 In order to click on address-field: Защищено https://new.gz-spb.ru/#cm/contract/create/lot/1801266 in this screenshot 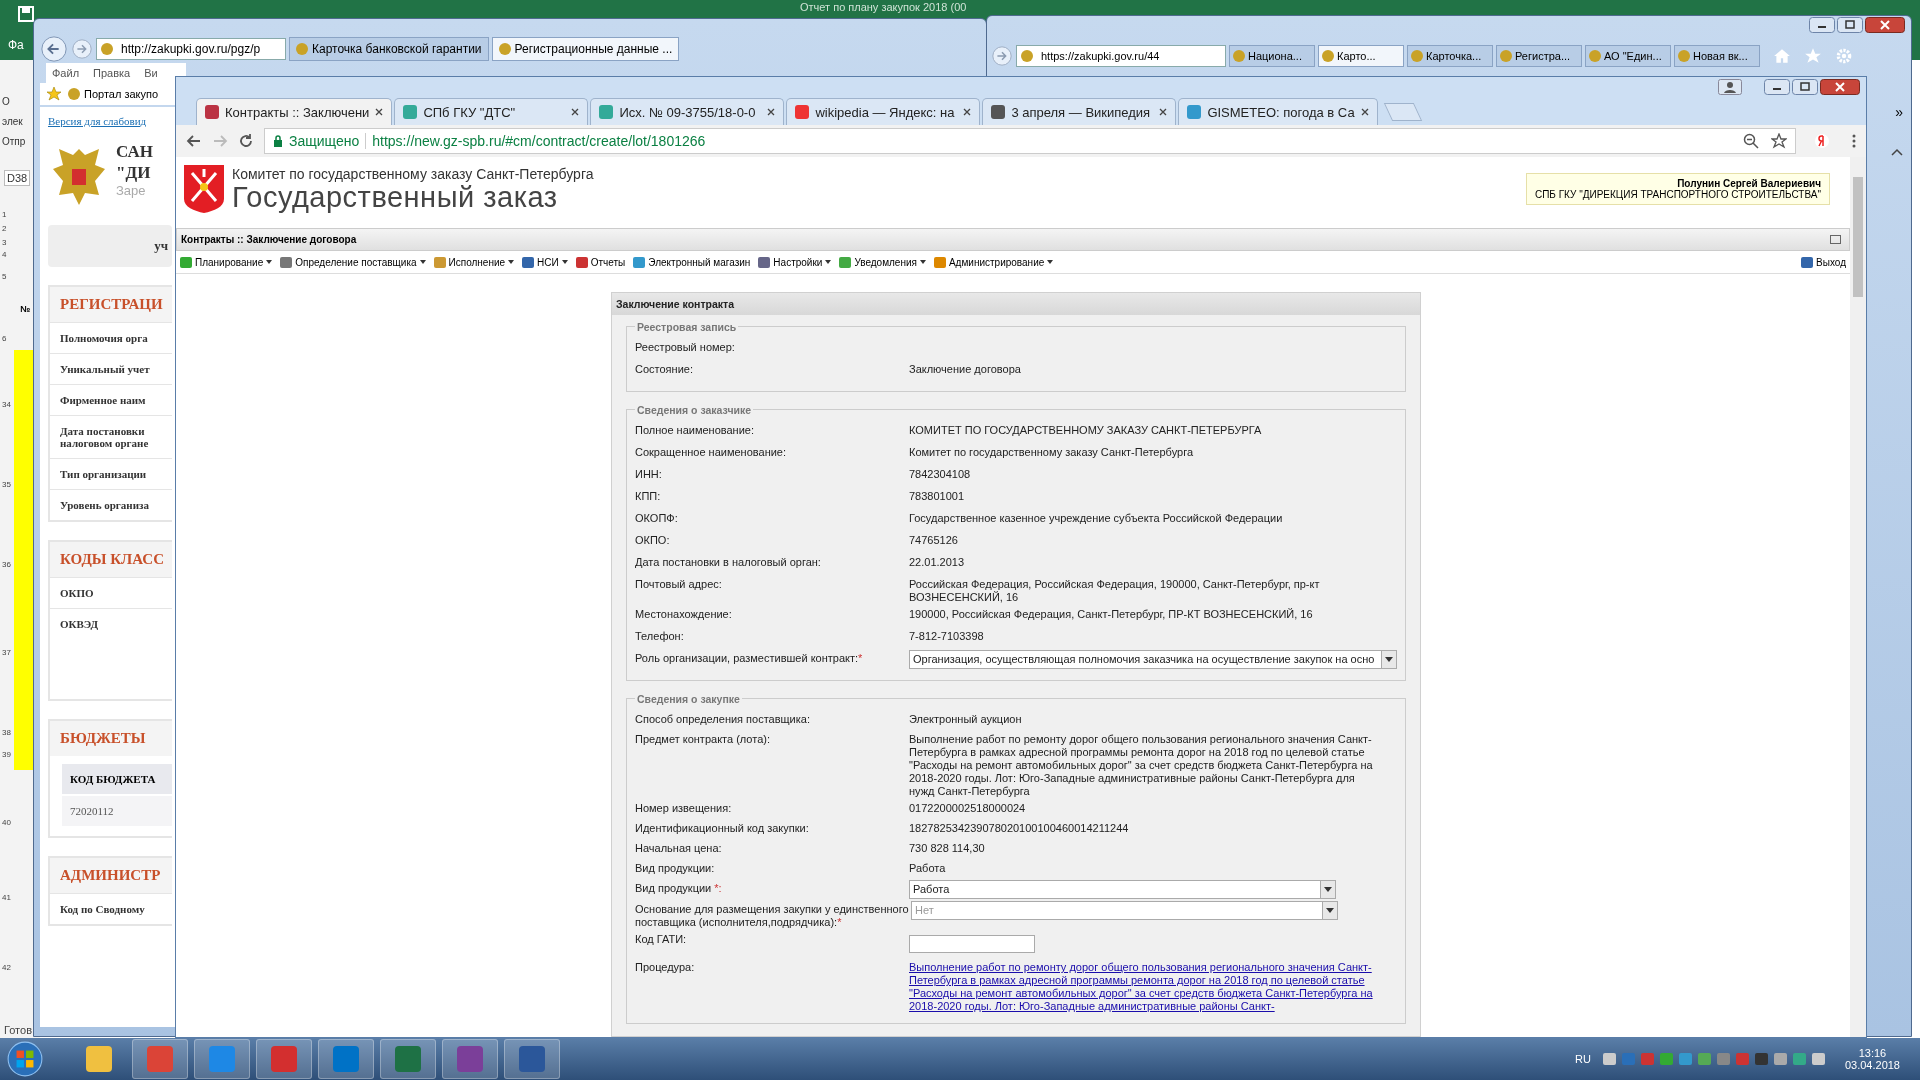, I will do `click(1030, 141)`.